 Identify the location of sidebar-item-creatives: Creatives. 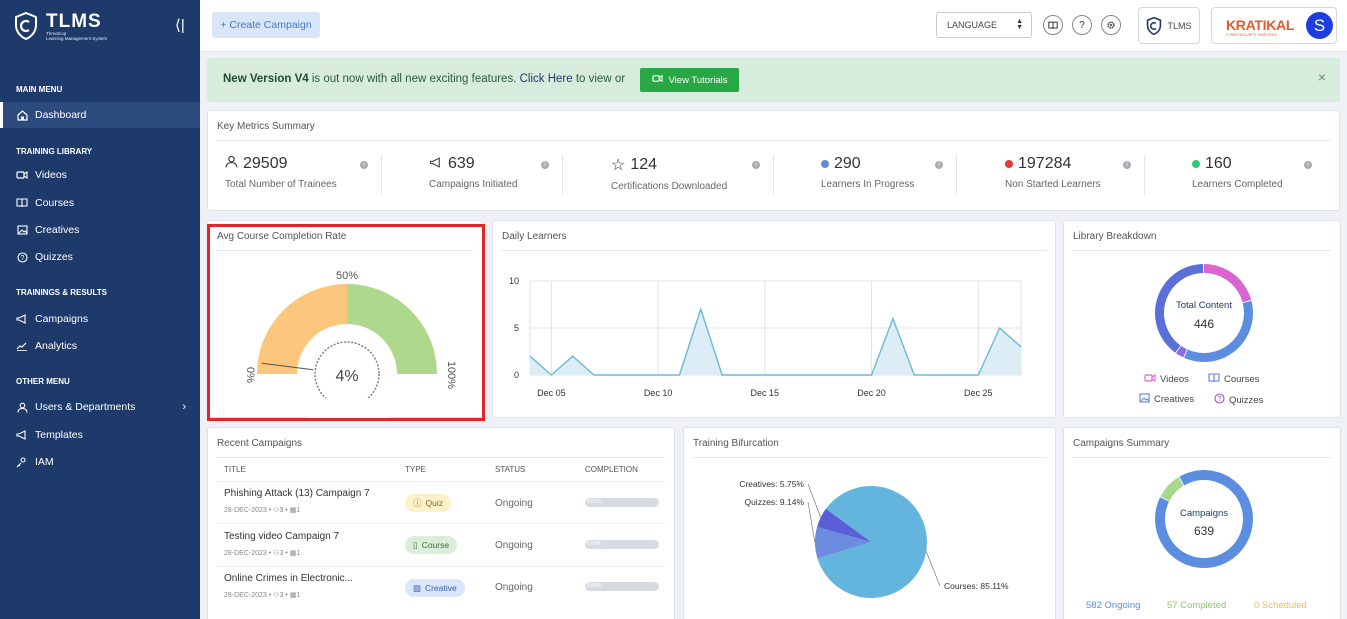
(100, 230).